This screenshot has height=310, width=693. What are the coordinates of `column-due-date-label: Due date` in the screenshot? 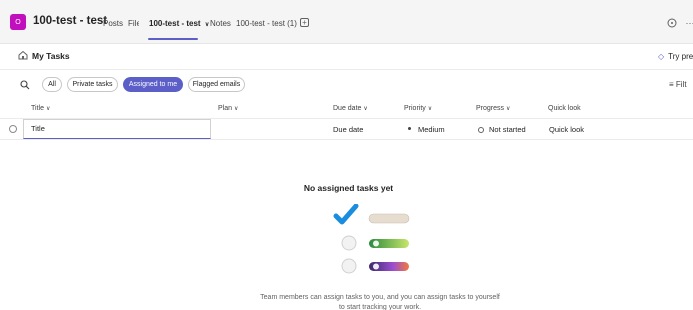 It's located at (347, 108).